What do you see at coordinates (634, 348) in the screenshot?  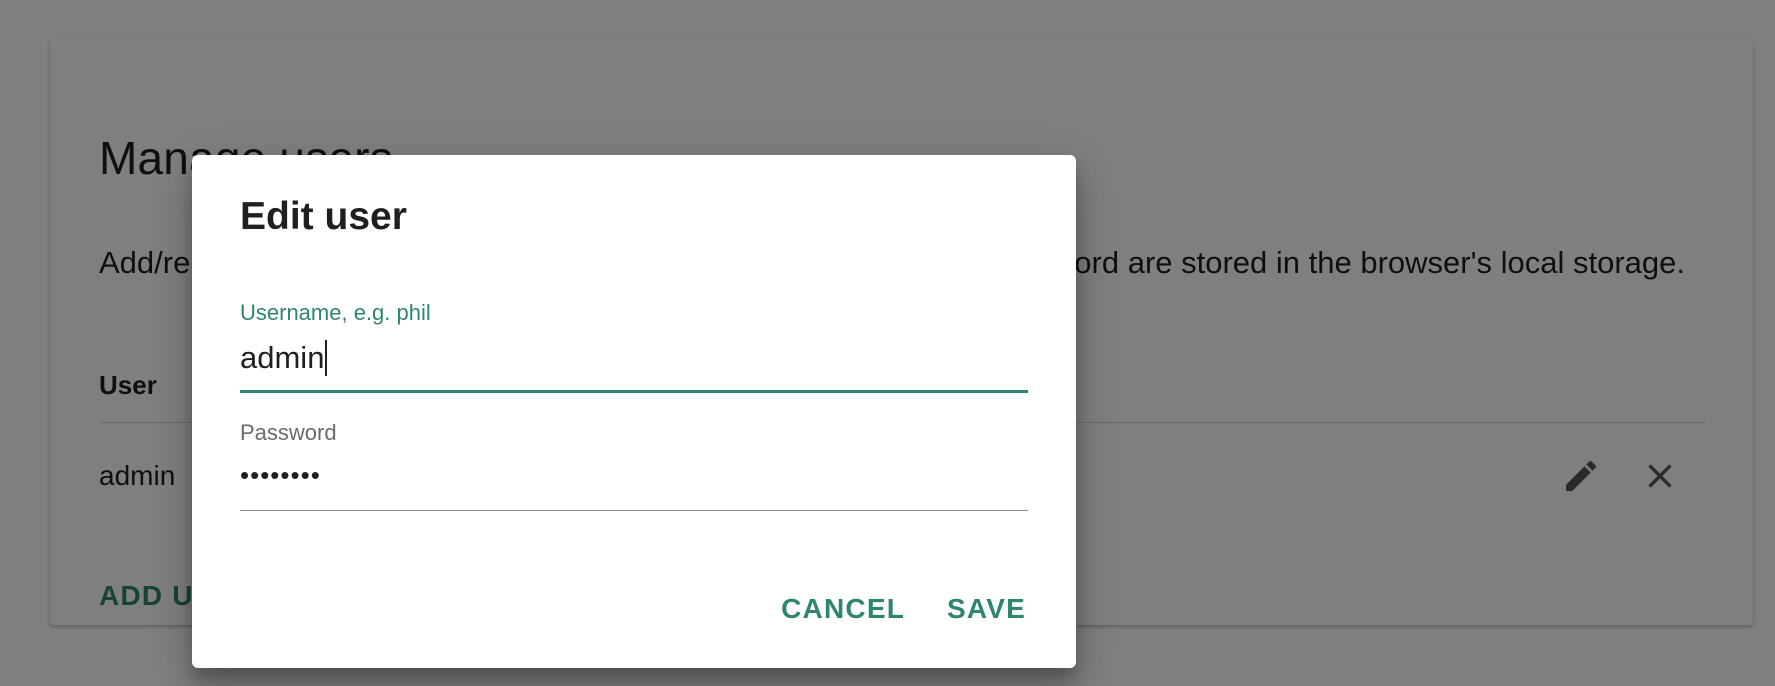 I see `username-field: Username, e.g. phil admin` at bounding box center [634, 348].